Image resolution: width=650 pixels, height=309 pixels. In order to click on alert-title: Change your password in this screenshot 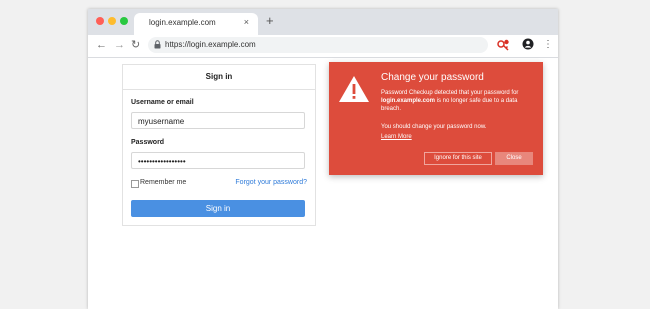, I will do `click(432, 77)`.